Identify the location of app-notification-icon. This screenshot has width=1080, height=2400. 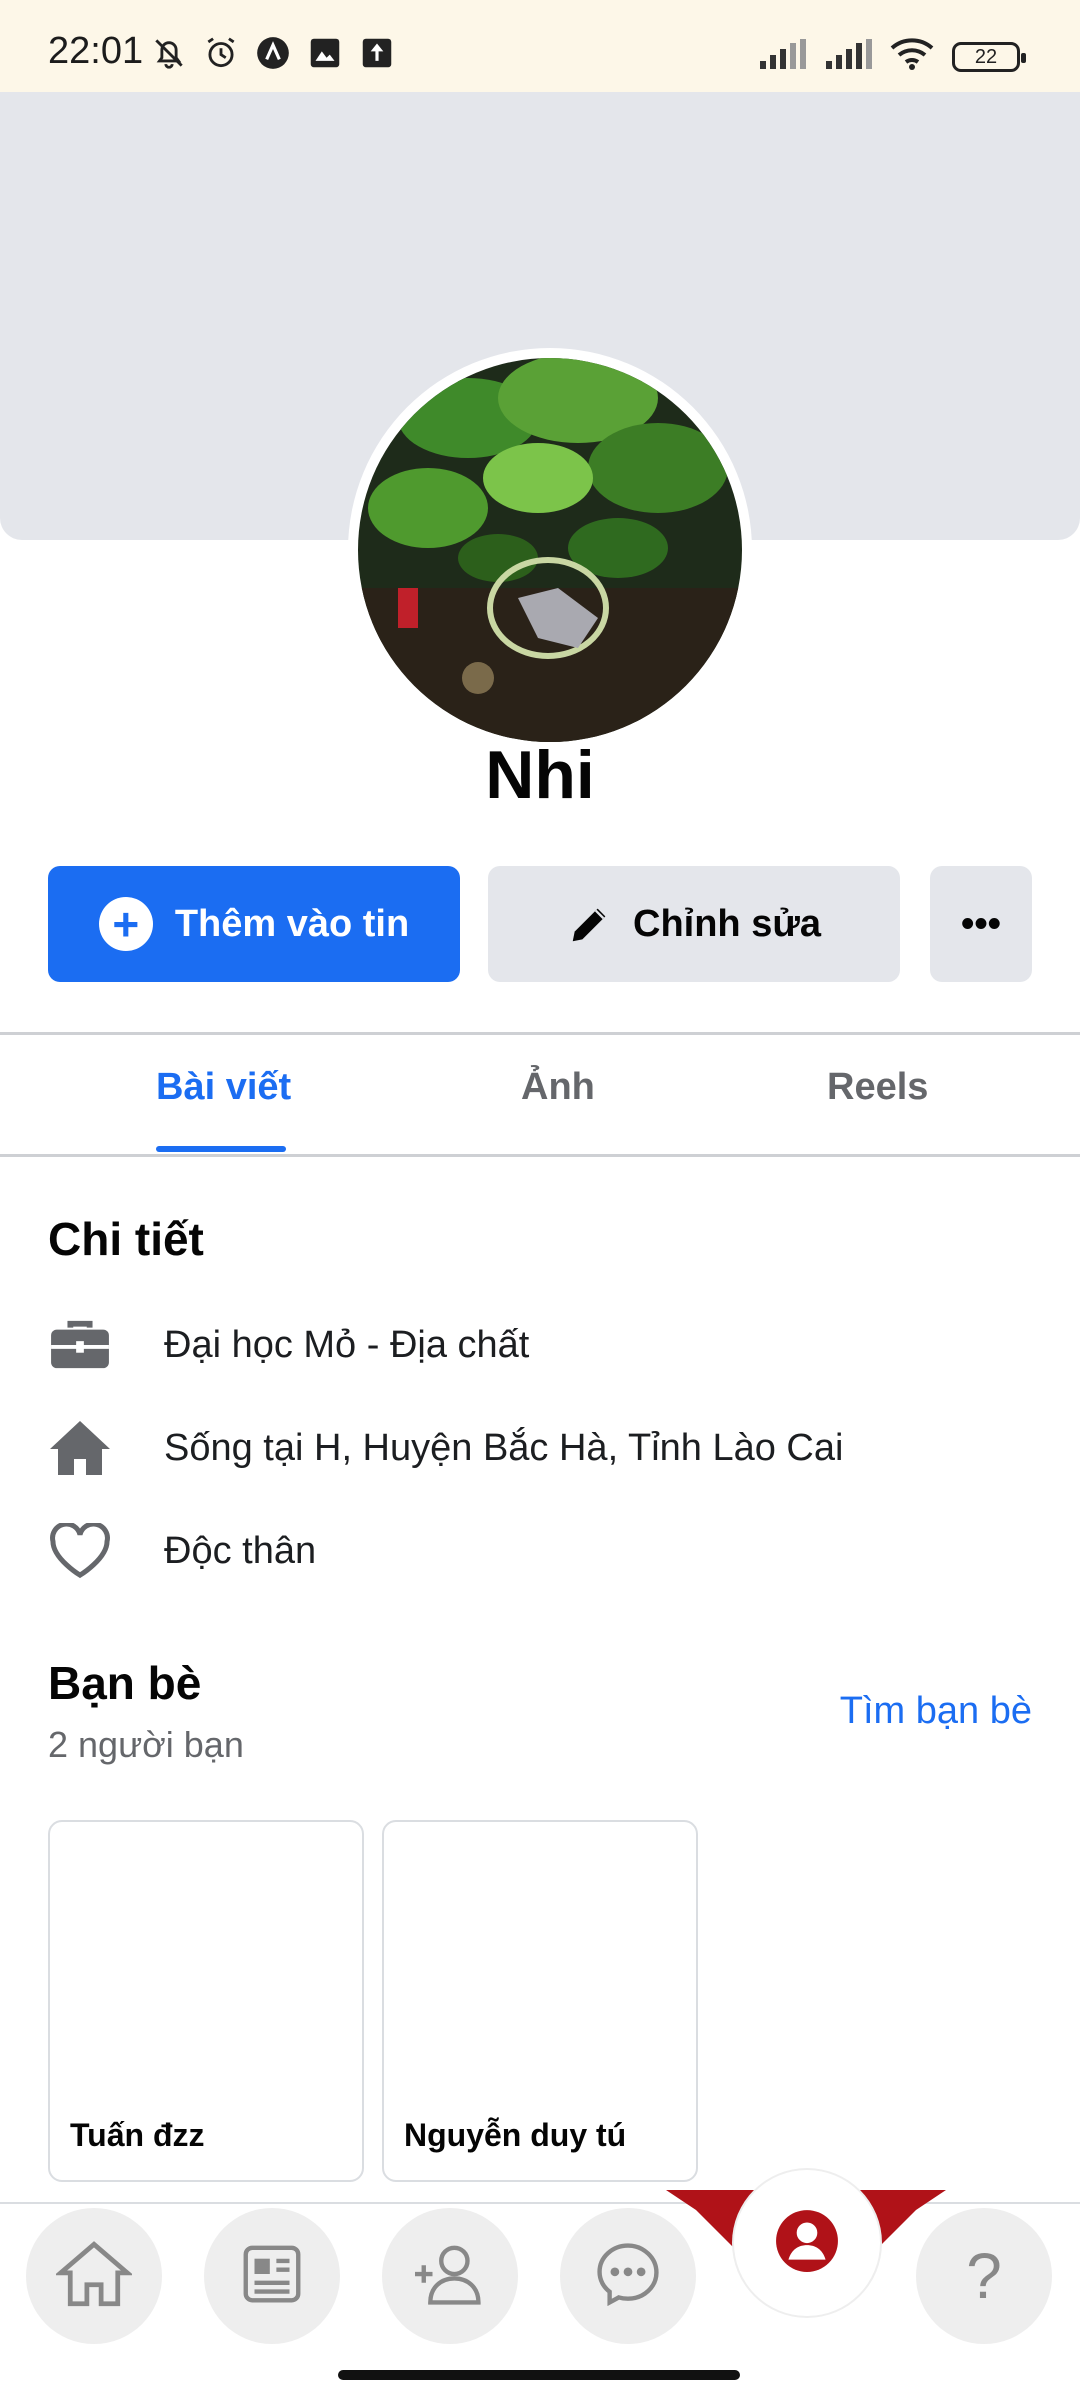
(273, 53).